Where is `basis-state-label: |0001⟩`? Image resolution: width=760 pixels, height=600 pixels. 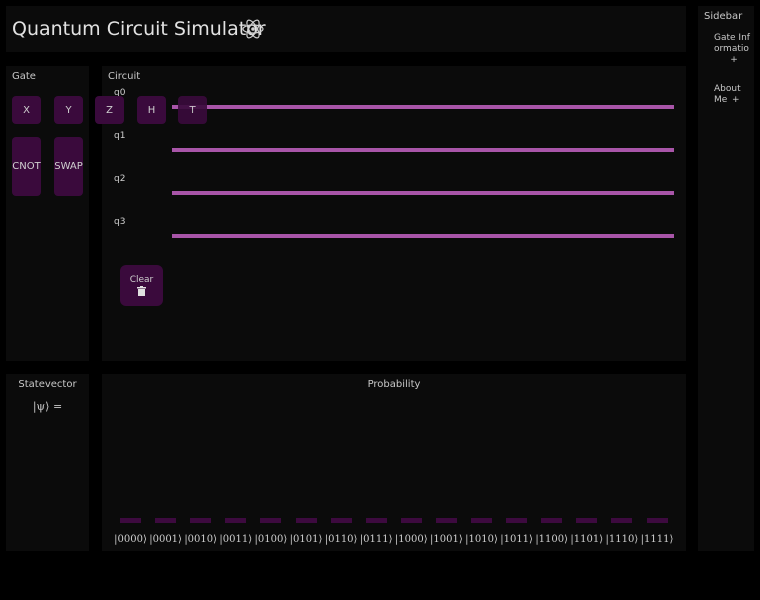
basis-state-label: |0001⟩ is located at coordinates (165, 539).